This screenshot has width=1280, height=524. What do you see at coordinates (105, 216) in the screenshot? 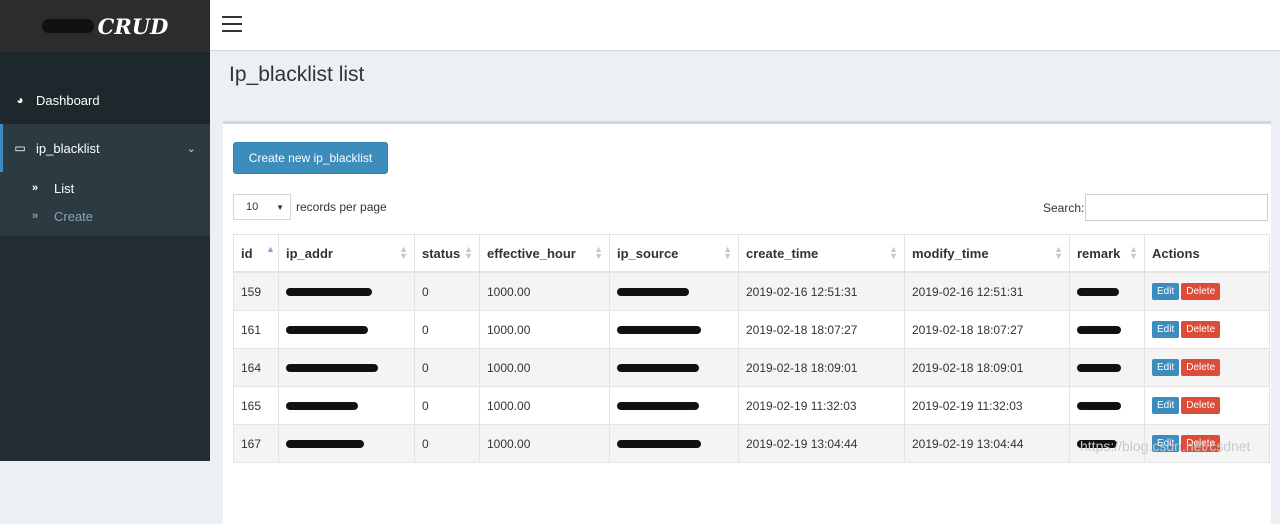
I see `sidebar-subitem-create: » Create` at bounding box center [105, 216].